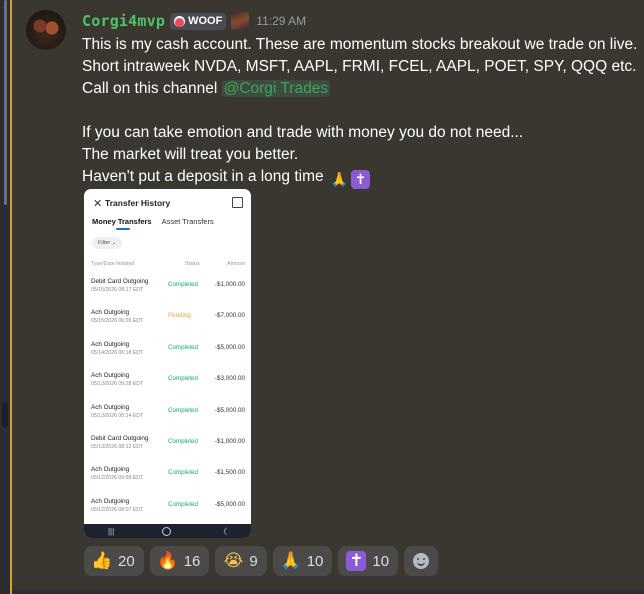 The height and width of the screenshot is (594, 644). Describe the element at coordinates (113, 264) in the screenshot. I see `column-header-type: Type/Date Initiated` at that location.